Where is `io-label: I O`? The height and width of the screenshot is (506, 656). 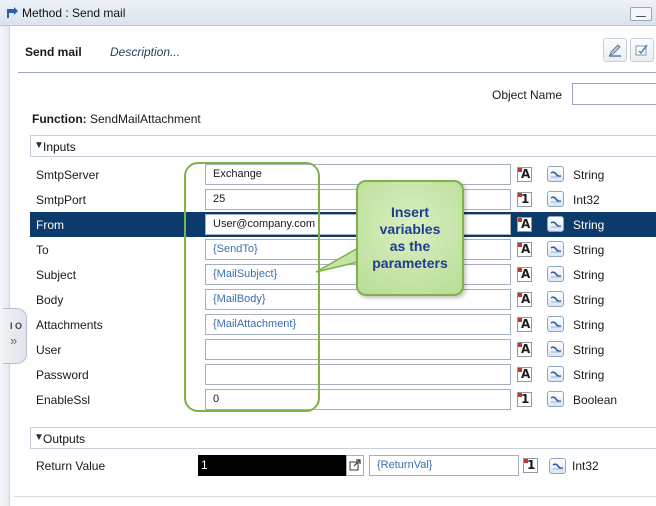 io-label: I O is located at coordinates (16, 326).